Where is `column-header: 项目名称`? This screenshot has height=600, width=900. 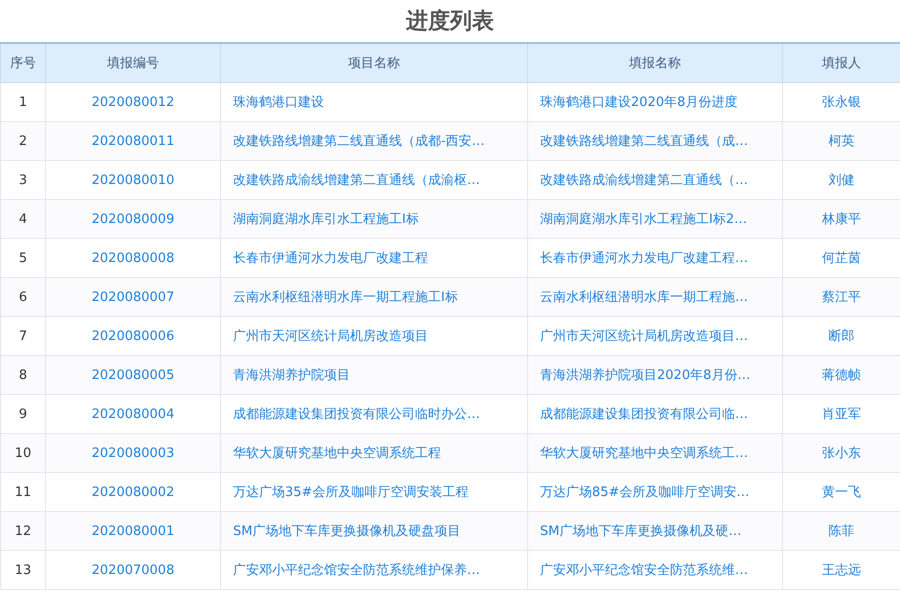
column-header: 项目名称 is located at coordinates (374, 62).